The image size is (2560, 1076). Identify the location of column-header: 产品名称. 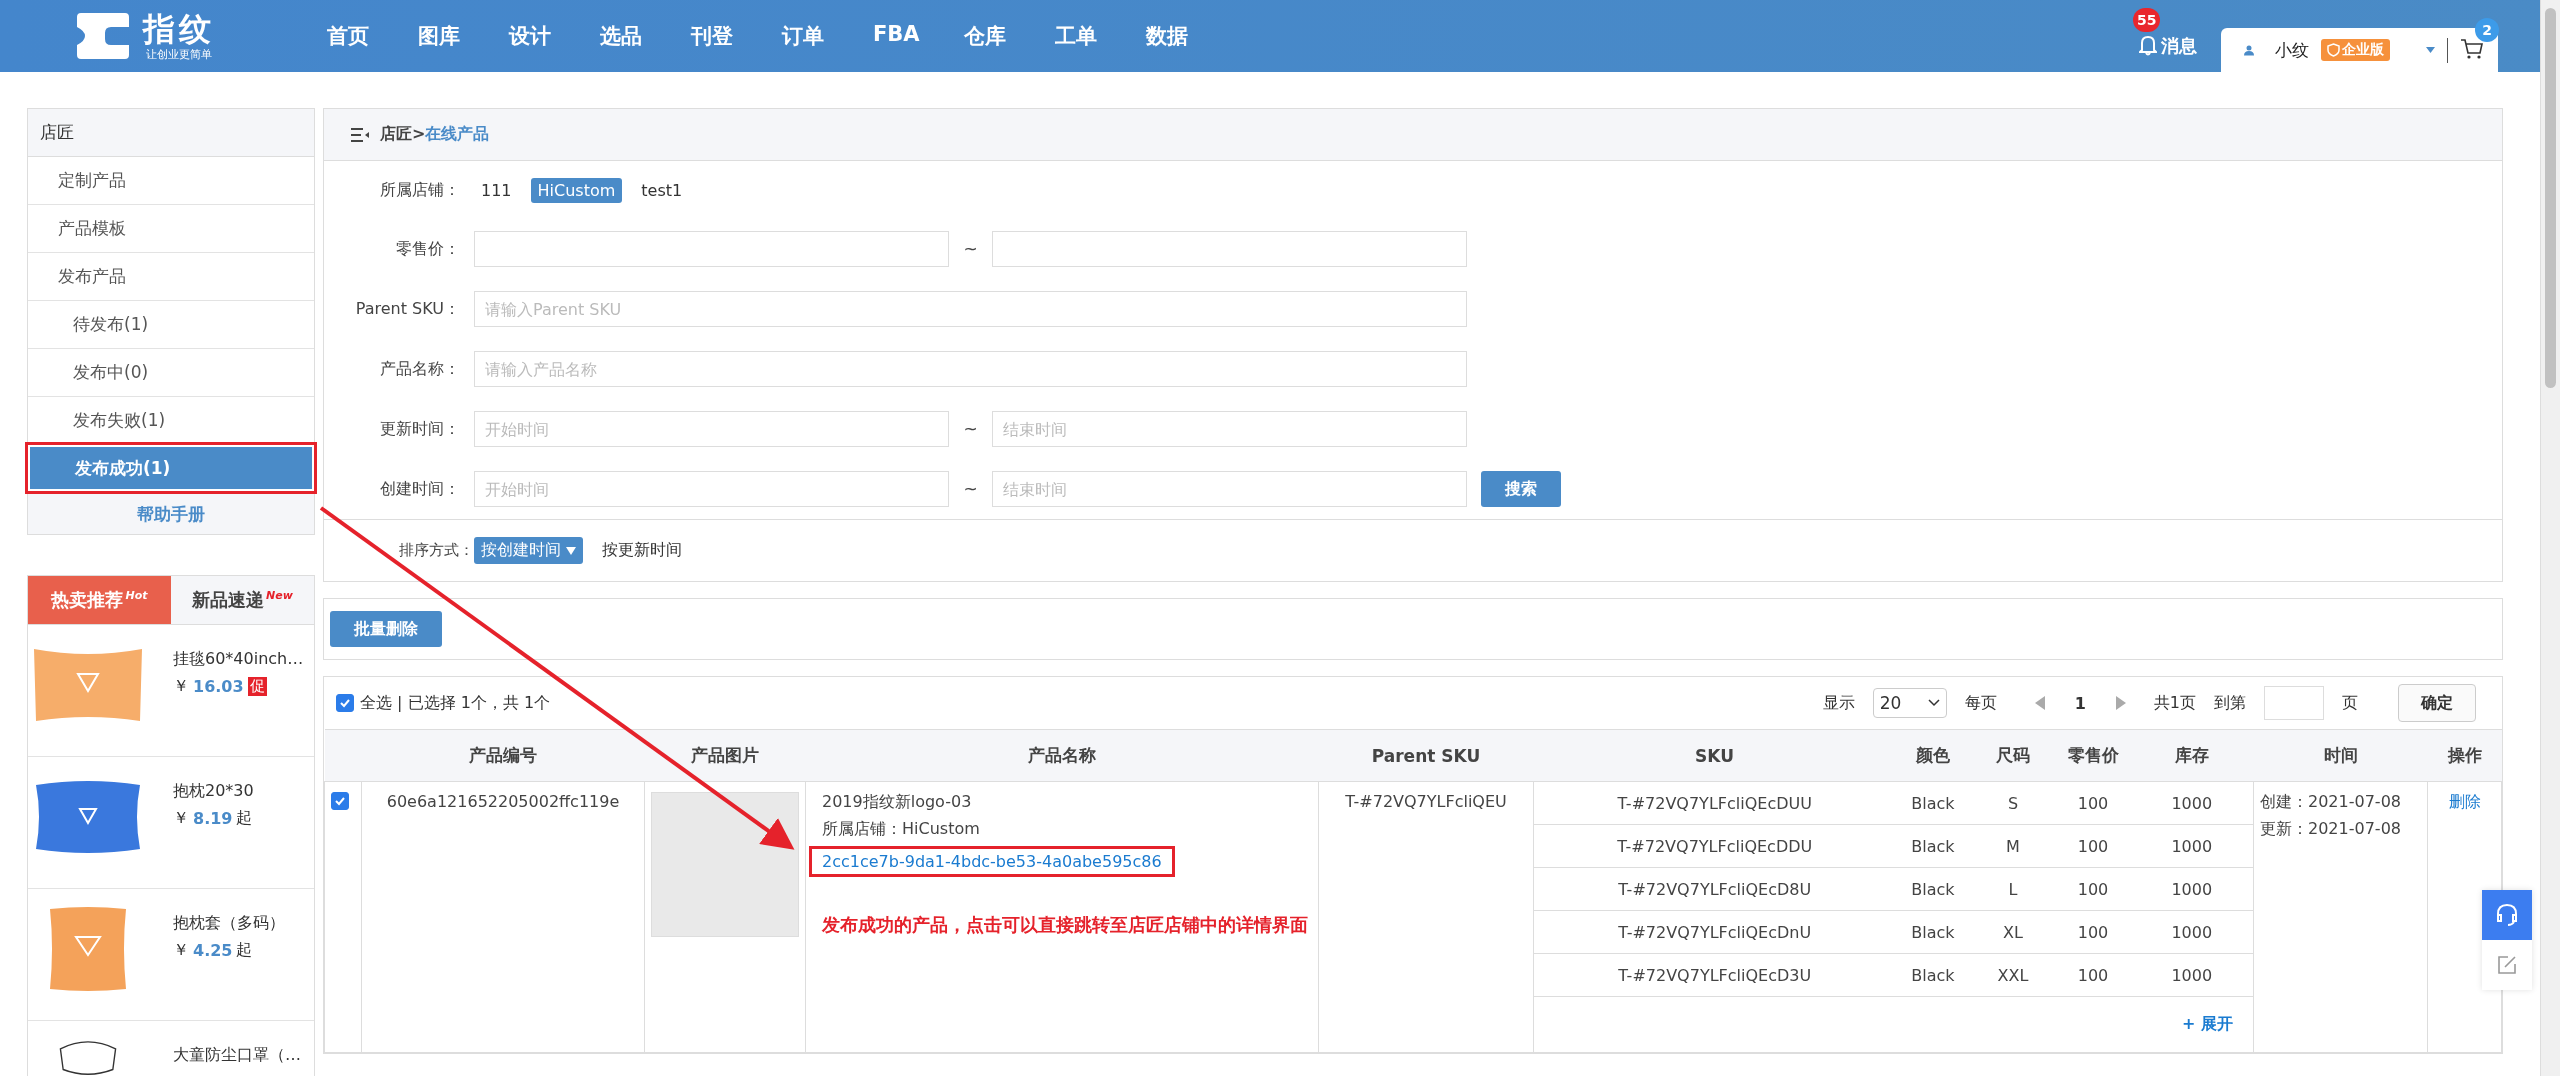
(1062, 755).